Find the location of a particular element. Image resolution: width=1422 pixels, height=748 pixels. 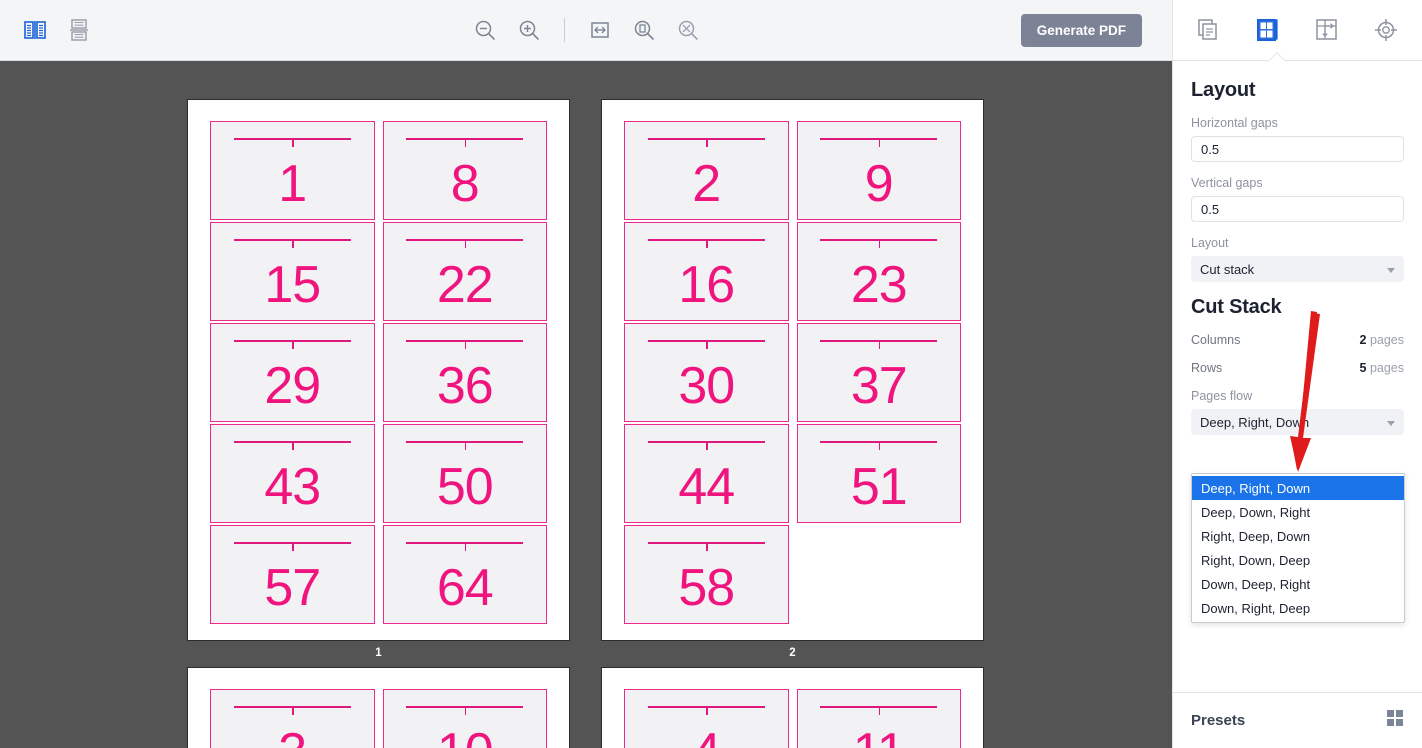

fit-all-icon is located at coordinates (688, 30).